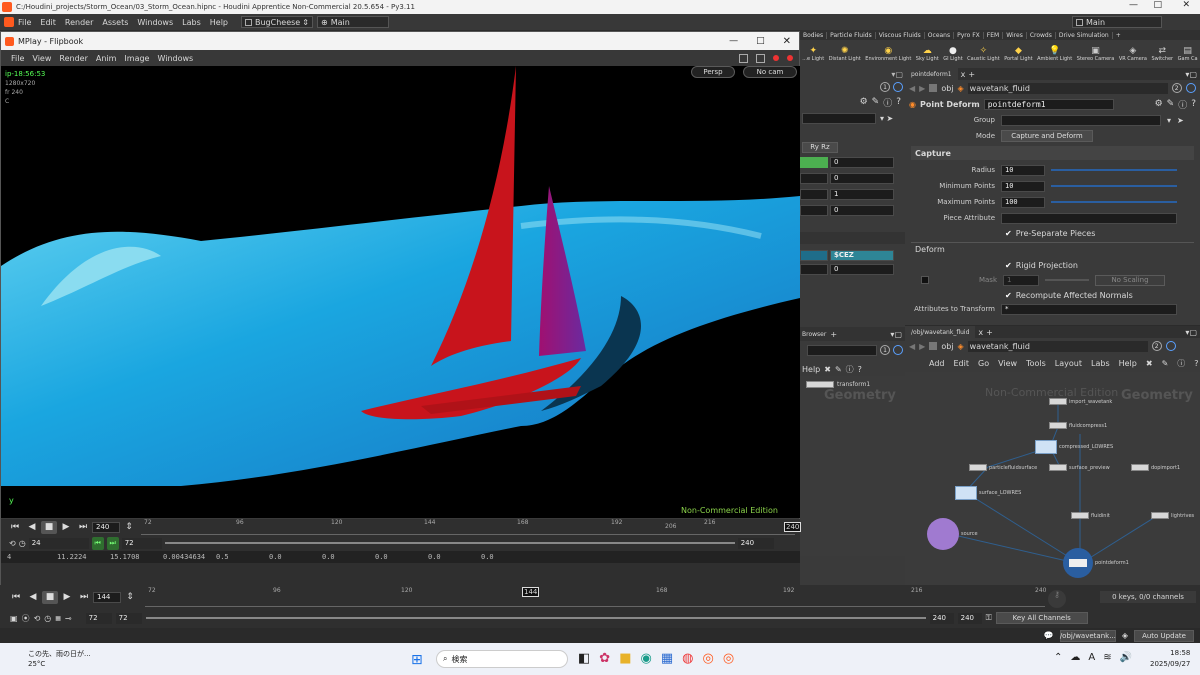 The height and width of the screenshot is (675, 1200). Describe the element at coordinates (531, 592) in the screenshot. I see `current-frame-marker: 144` at that location.